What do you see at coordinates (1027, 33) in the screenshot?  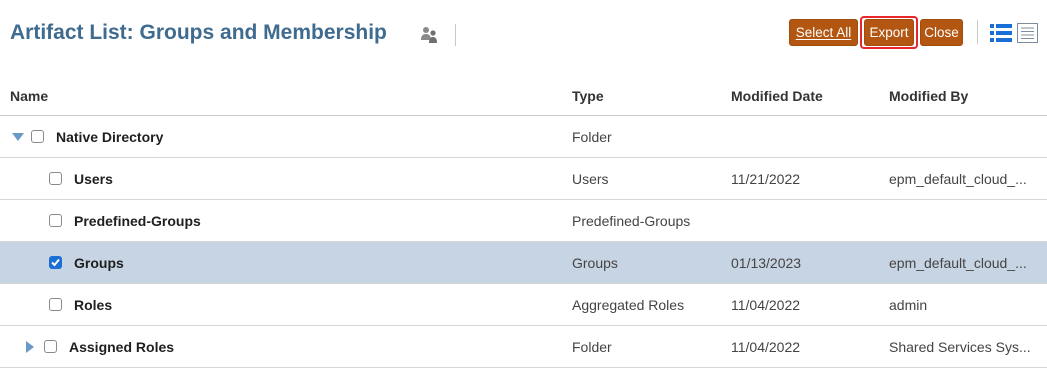 I see `detail-view-icon` at bounding box center [1027, 33].